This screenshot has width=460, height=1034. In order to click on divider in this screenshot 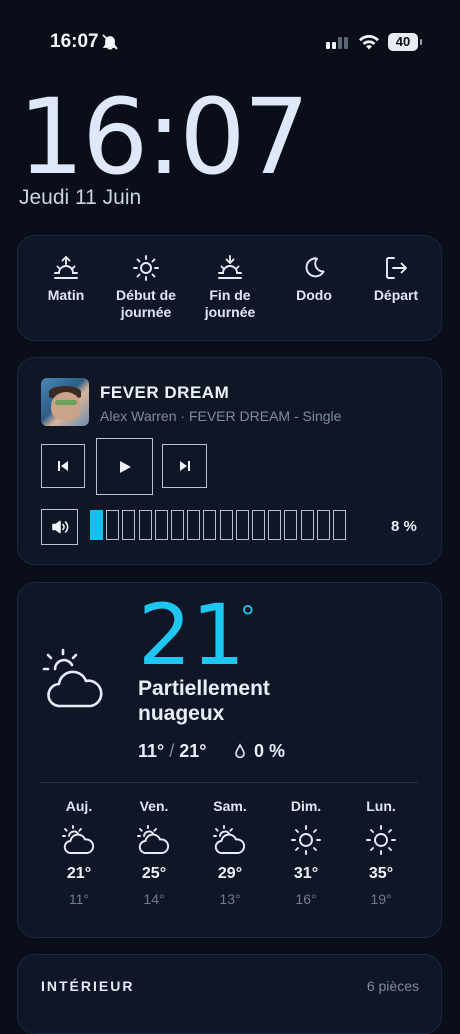, I will do `click(229, 782)`.